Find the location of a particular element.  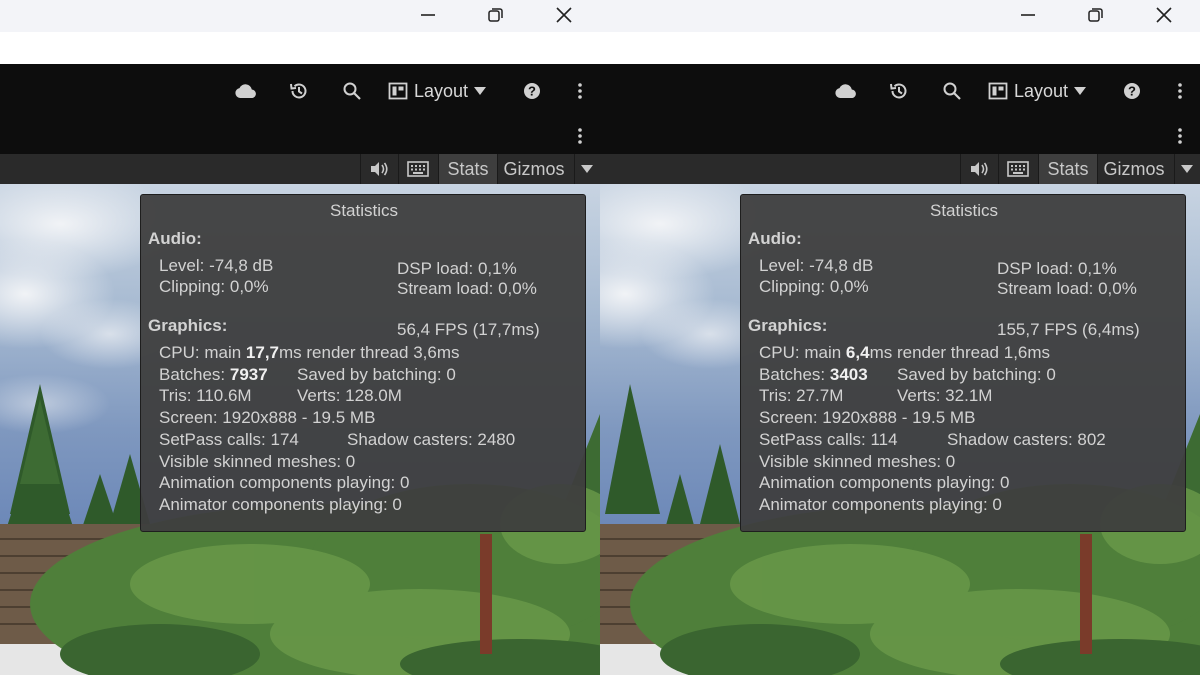

verts-readout: Verts: 128.0M is located at coordinates (349, 395).